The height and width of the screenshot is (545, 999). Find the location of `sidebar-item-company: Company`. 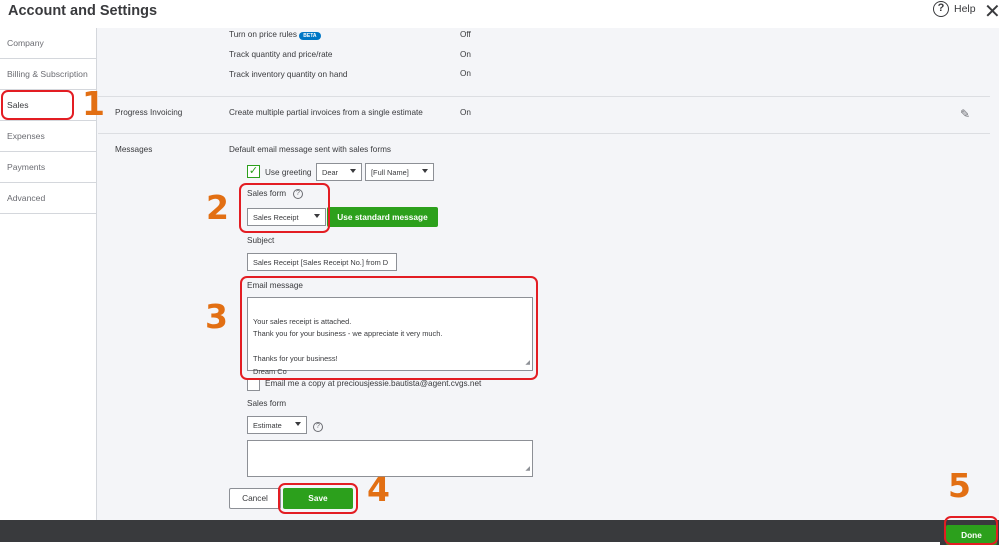

sidebar-item-company: Company is located at coordinates (48, 43).